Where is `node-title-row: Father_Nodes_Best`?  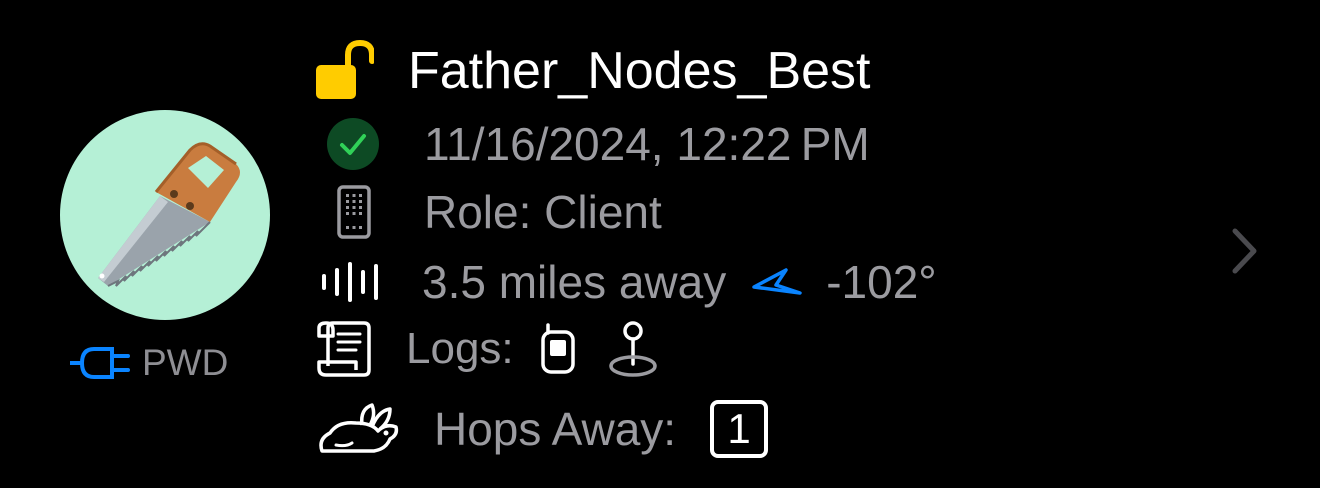 node-title-row: Father_Nodes_Best is located at coordinates (592, 71).